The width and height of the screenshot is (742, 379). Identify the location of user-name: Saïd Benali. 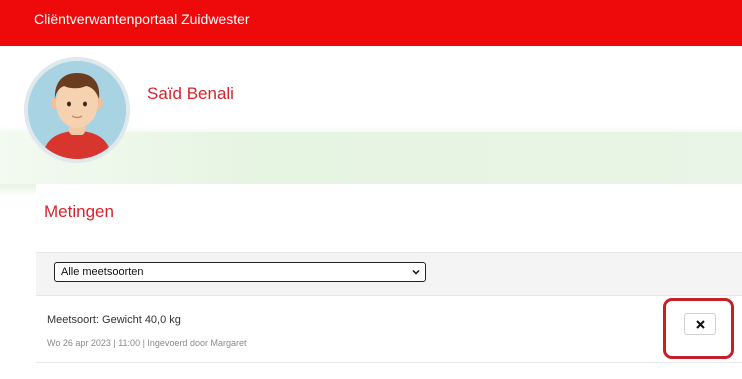
(190, 93).